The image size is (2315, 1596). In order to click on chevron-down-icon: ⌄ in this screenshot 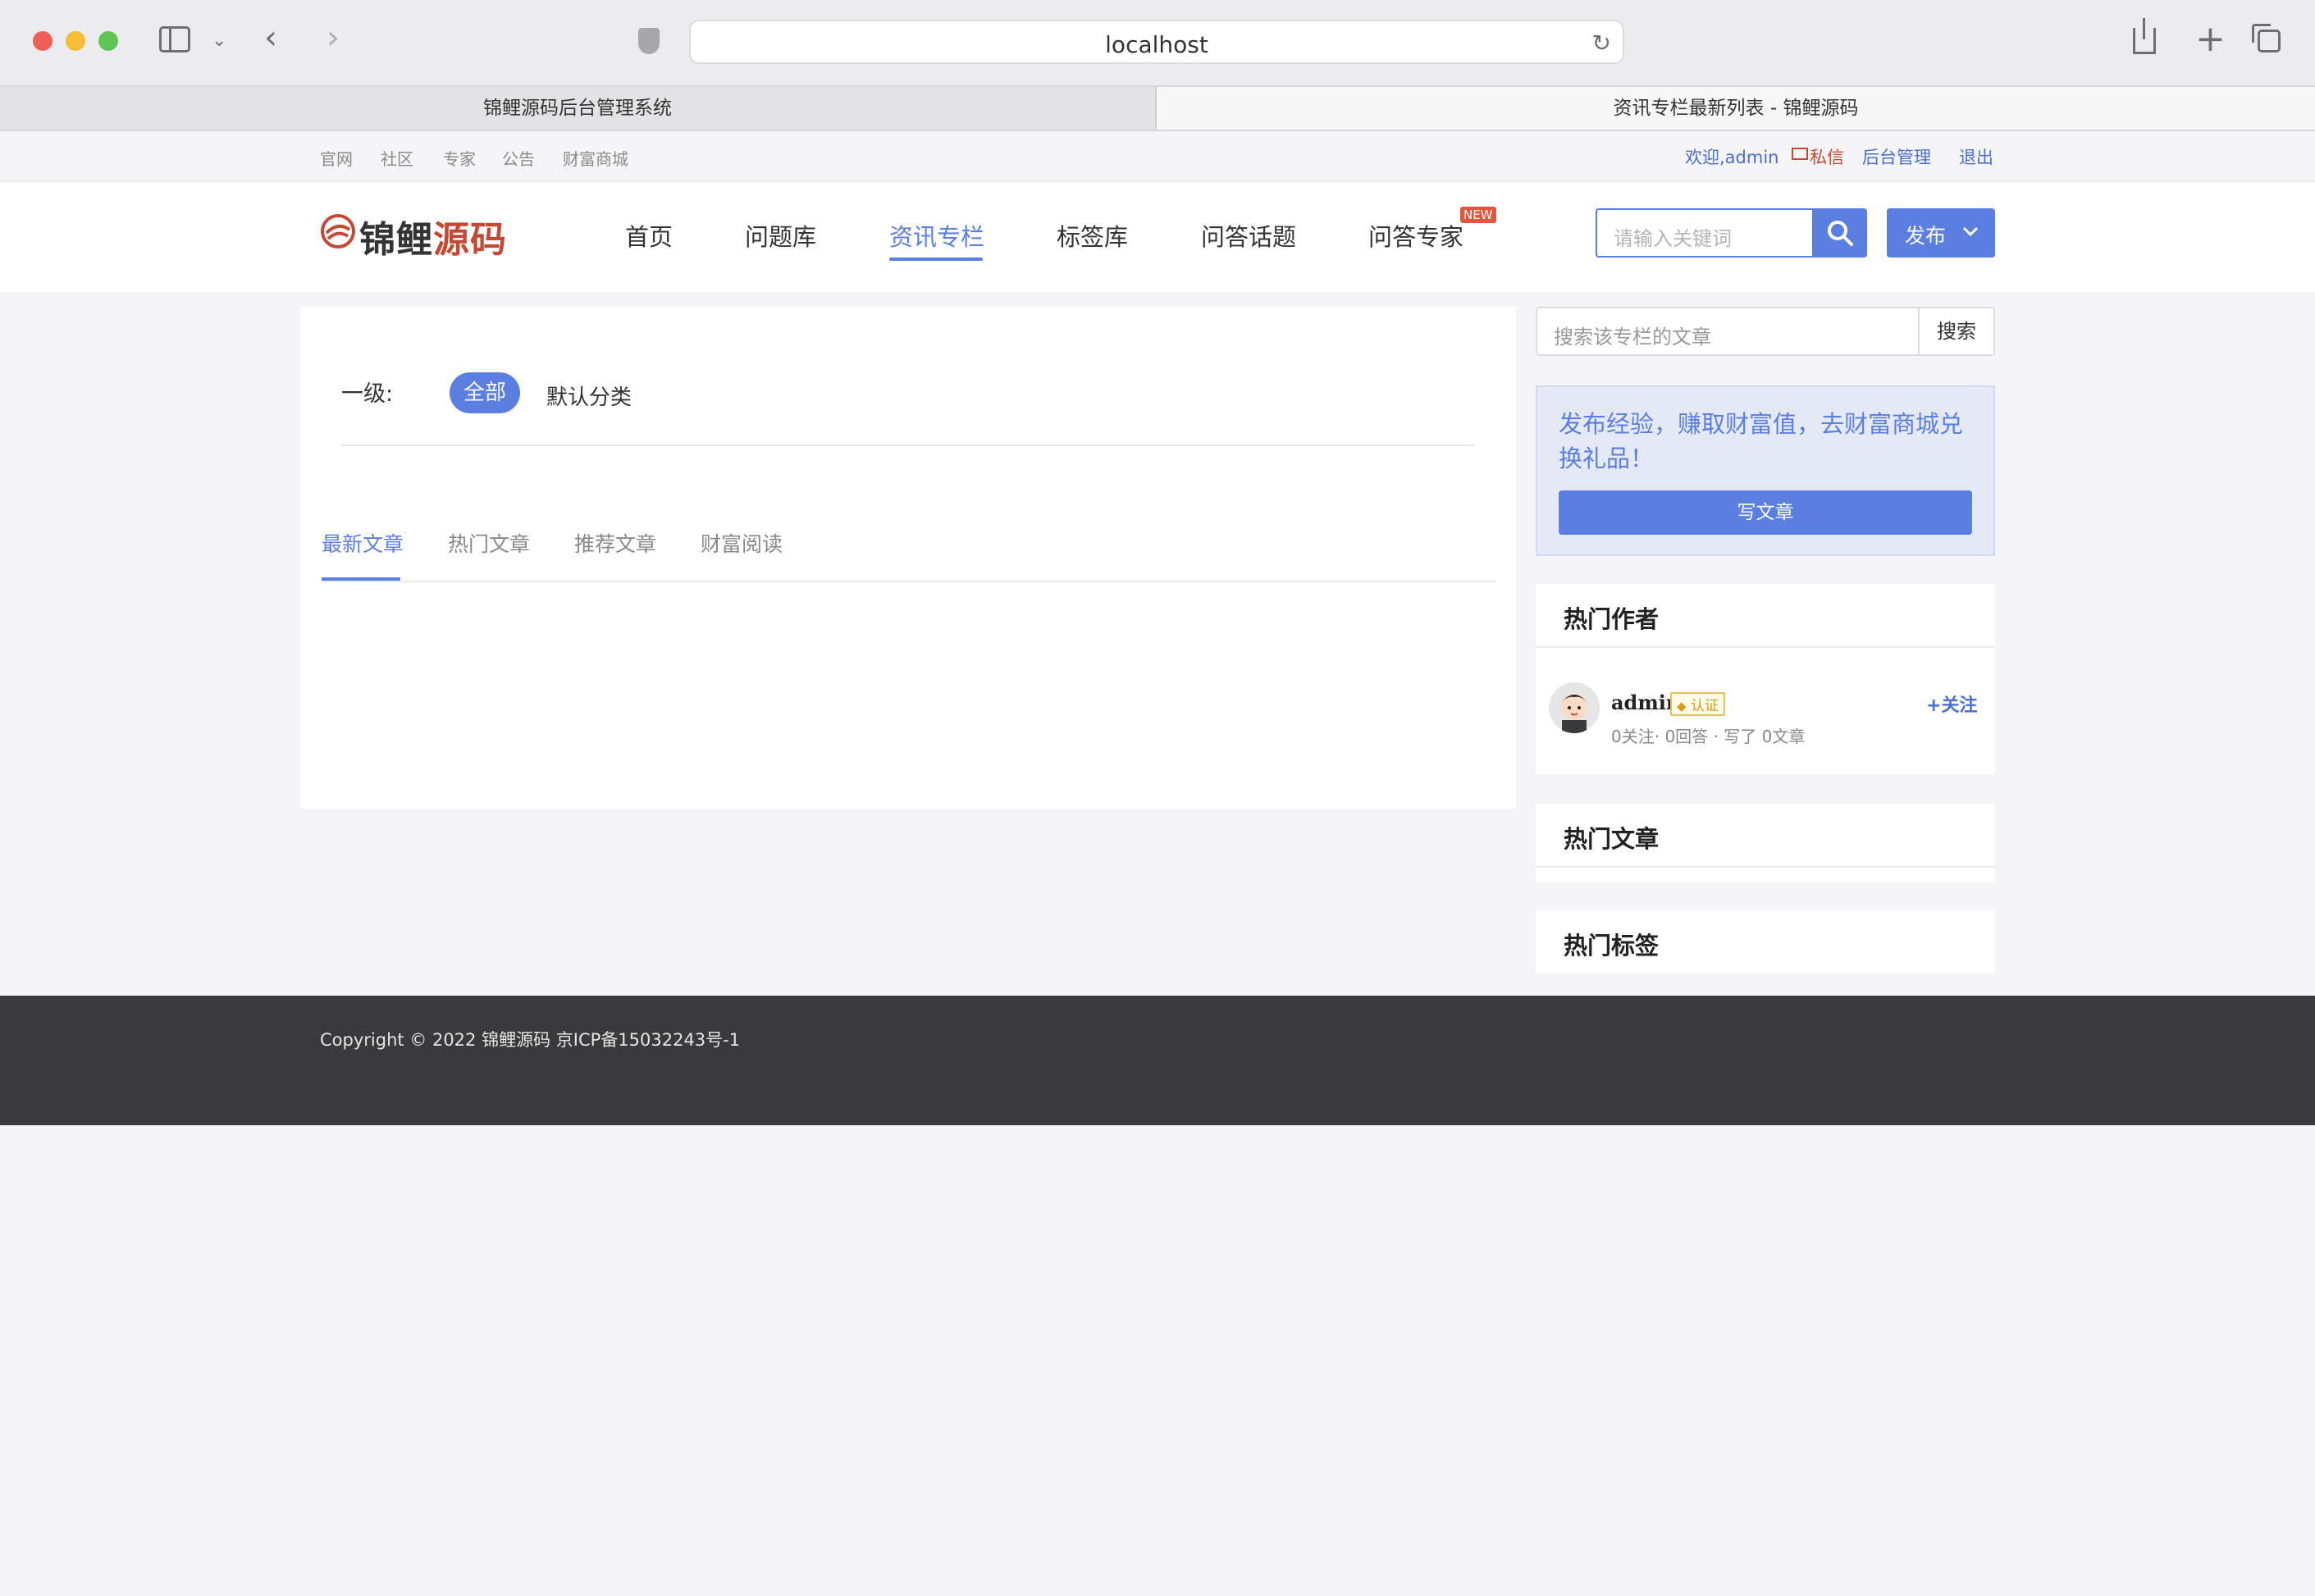, I will do `click(219, 41)`.